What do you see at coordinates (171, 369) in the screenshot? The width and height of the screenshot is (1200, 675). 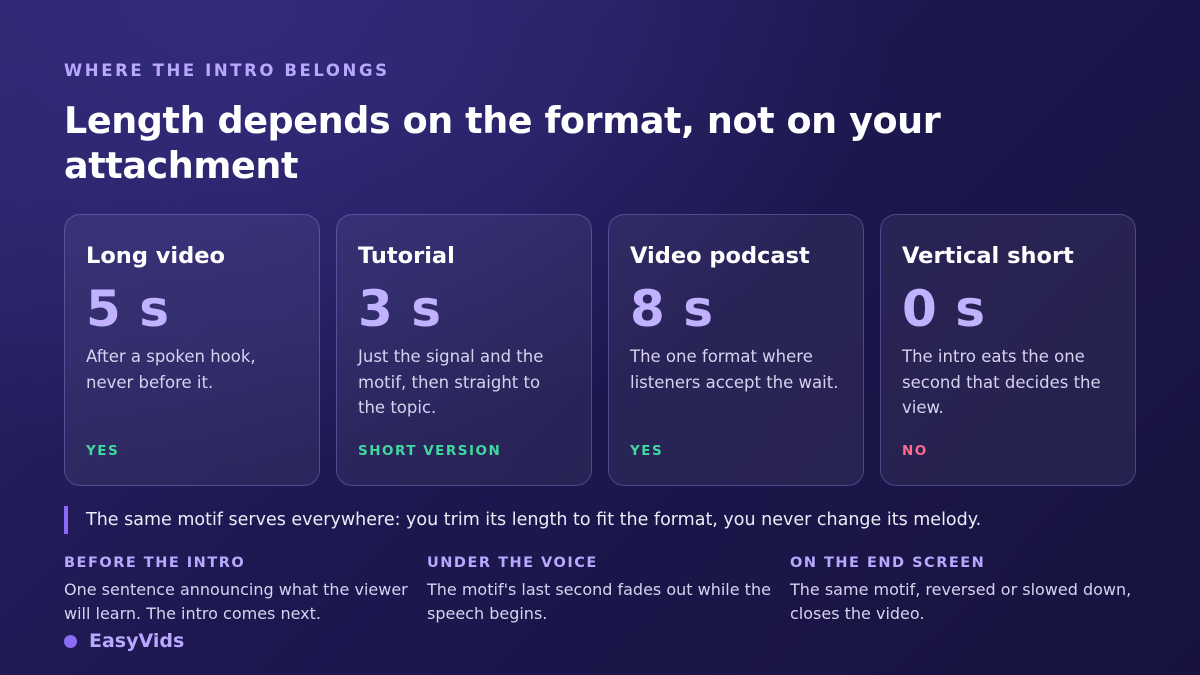 I see `card-description: After a spoken hook, never before it.` at bounding box center [171, 369].